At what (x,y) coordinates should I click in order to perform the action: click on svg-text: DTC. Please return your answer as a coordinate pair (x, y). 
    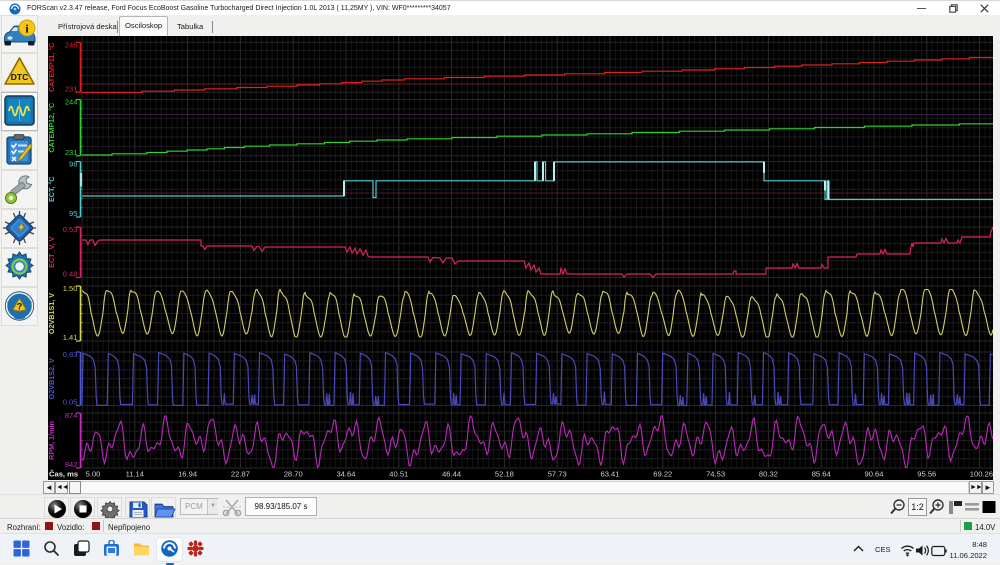
    Looking at the image, I should click on (18, 77).